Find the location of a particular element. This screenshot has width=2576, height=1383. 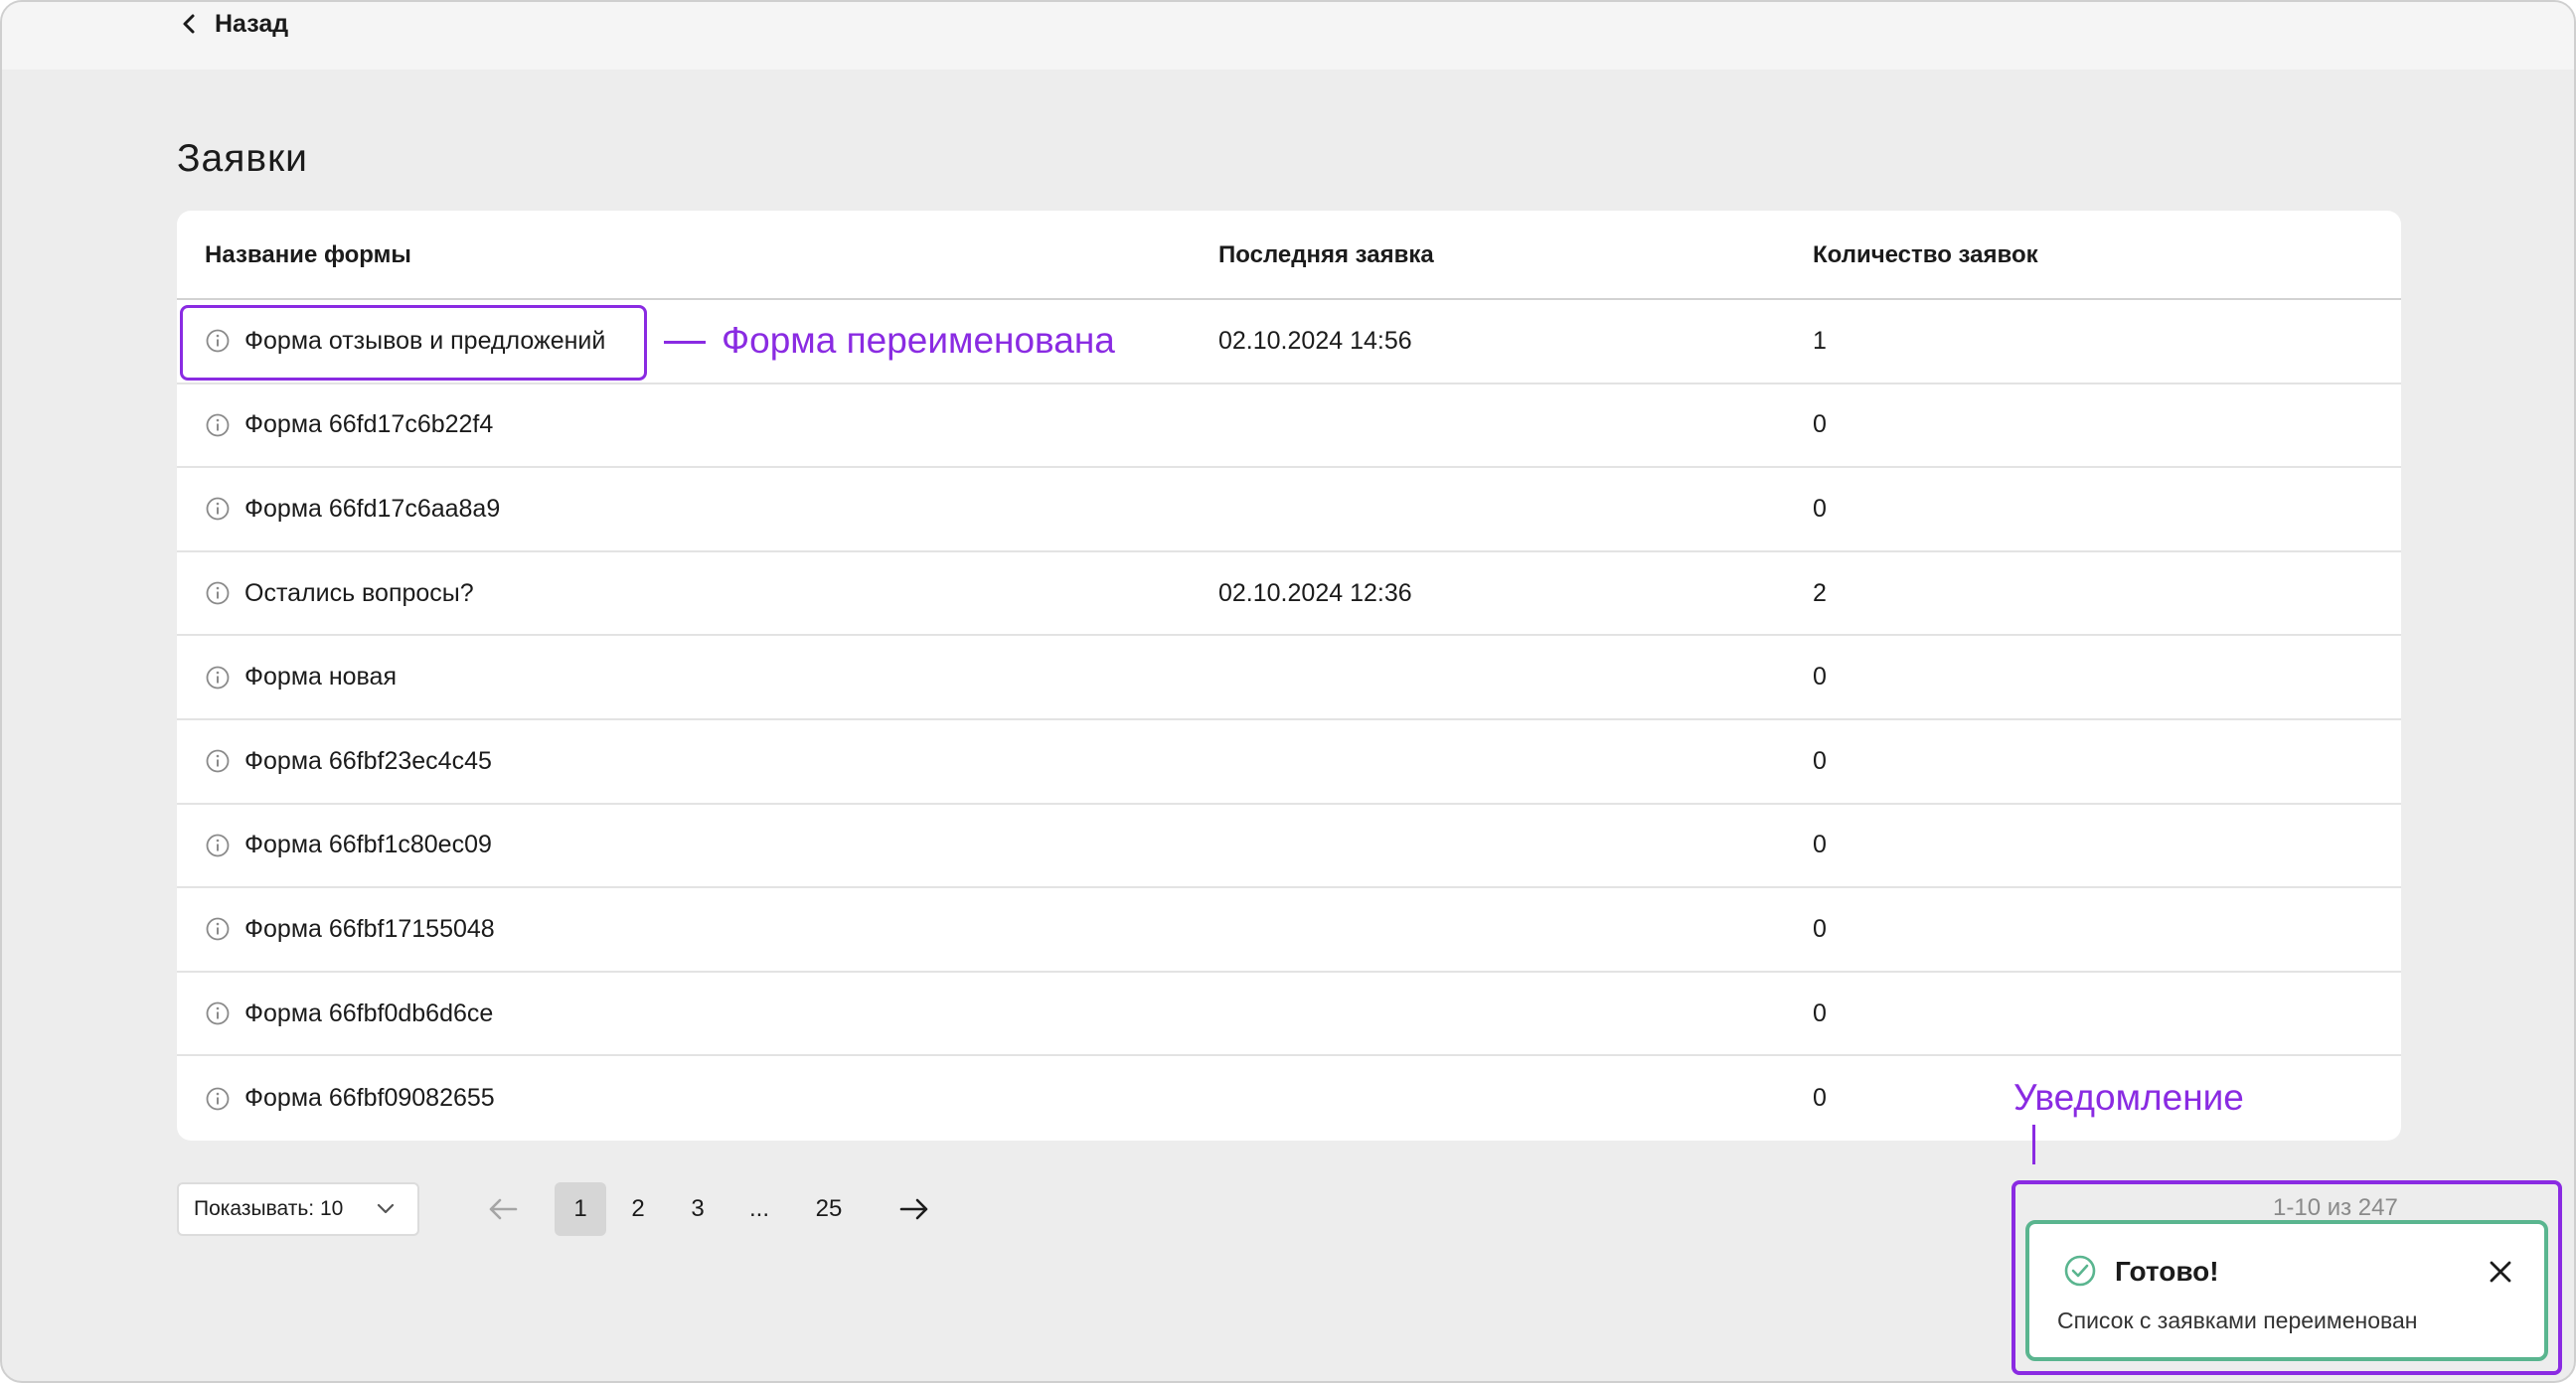

toast-title: Готово! is located at coordinates (2141, 1271).